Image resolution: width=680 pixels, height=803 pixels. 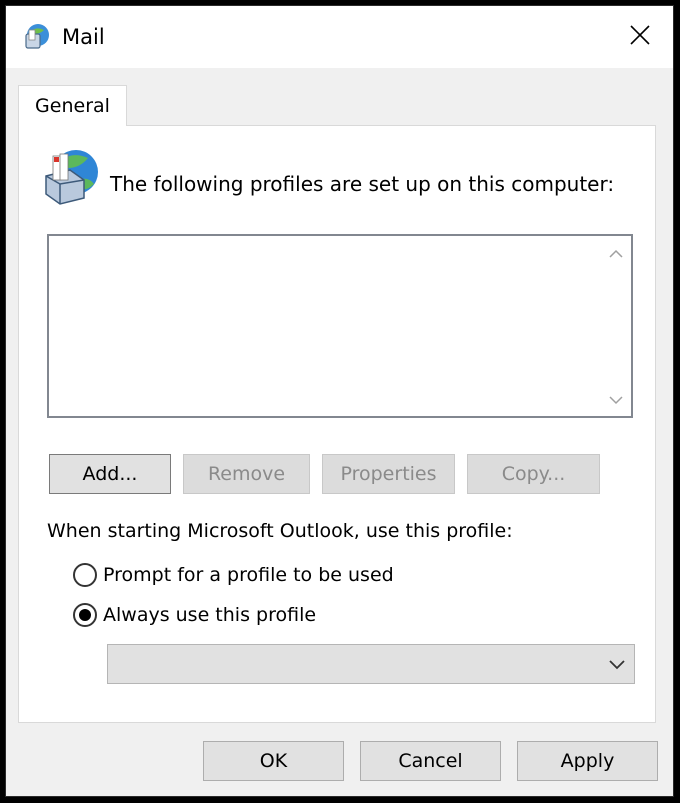 I want to click on vertical-scrollbar, so click(x=616, y=326).